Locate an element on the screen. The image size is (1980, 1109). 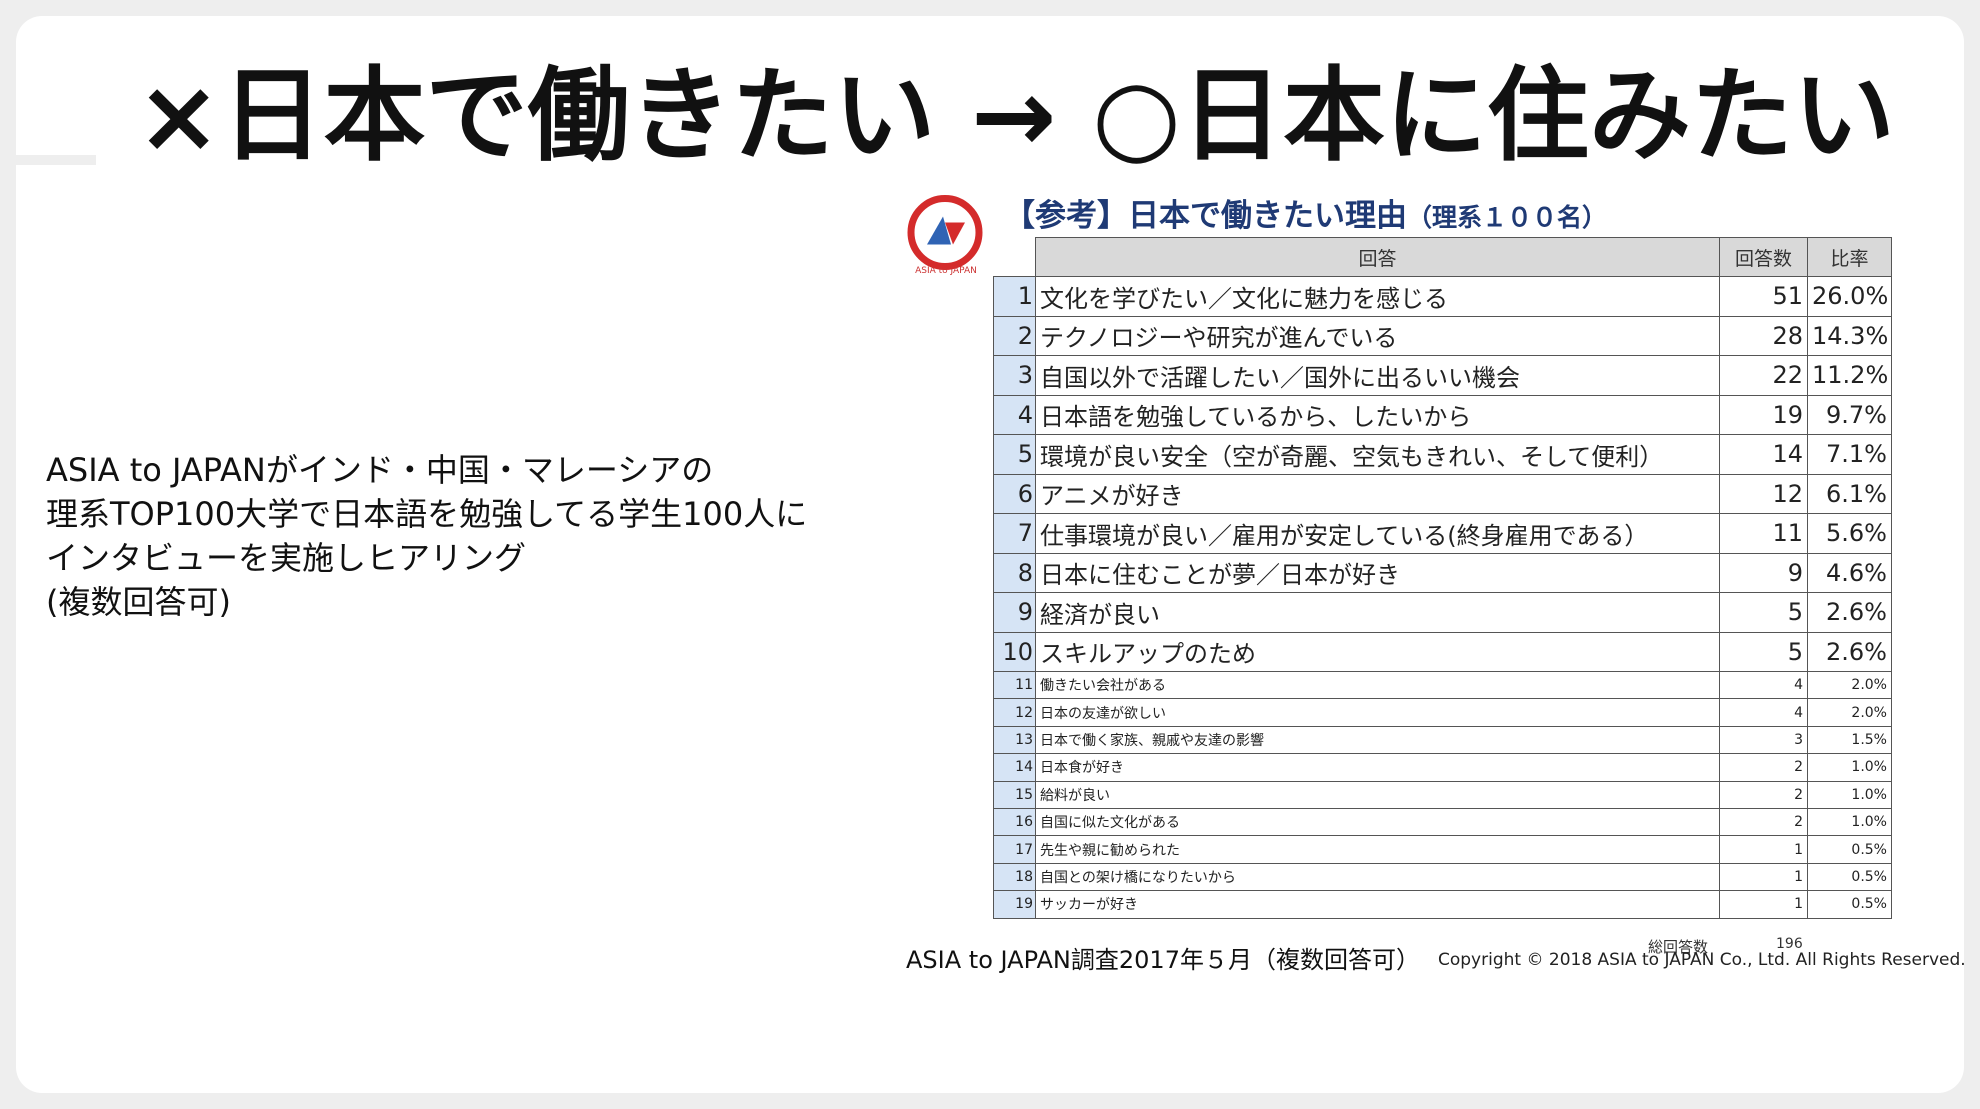
row-count: 51 is located at coordinates (1763, 296).